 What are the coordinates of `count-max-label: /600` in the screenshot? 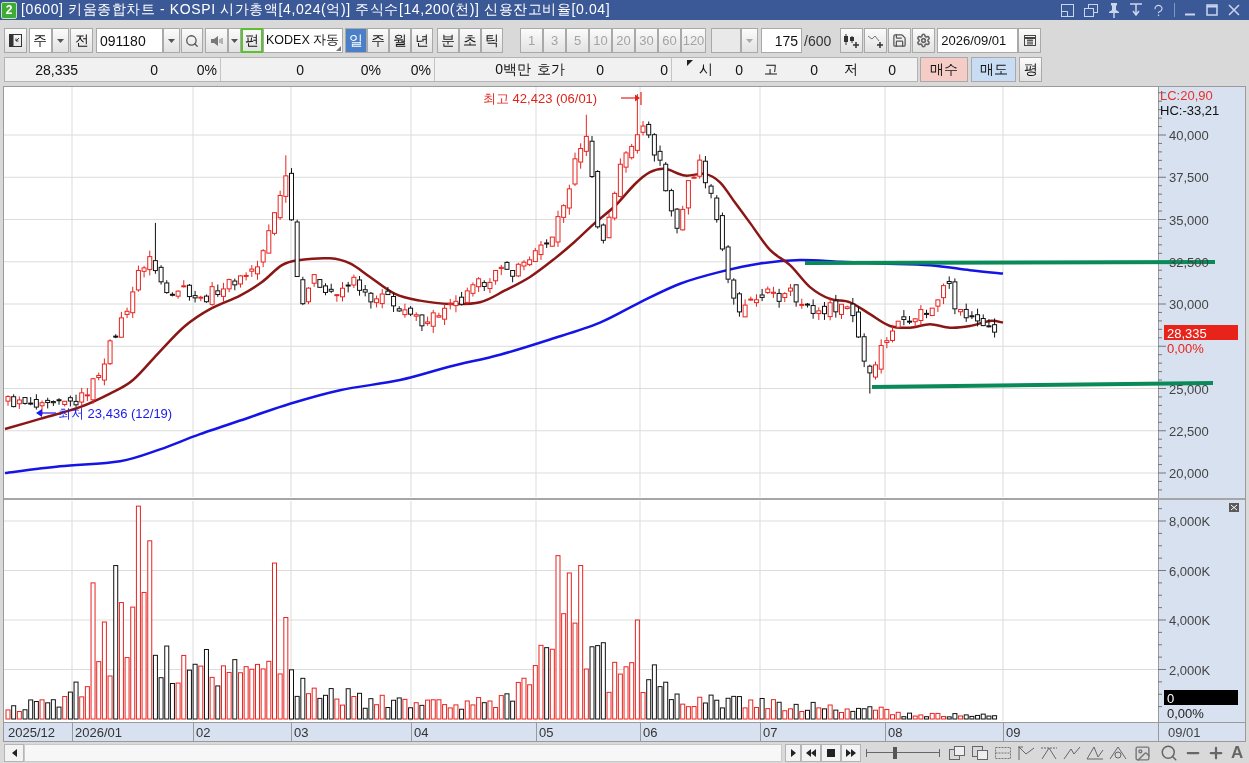 It's located at (818, 40).